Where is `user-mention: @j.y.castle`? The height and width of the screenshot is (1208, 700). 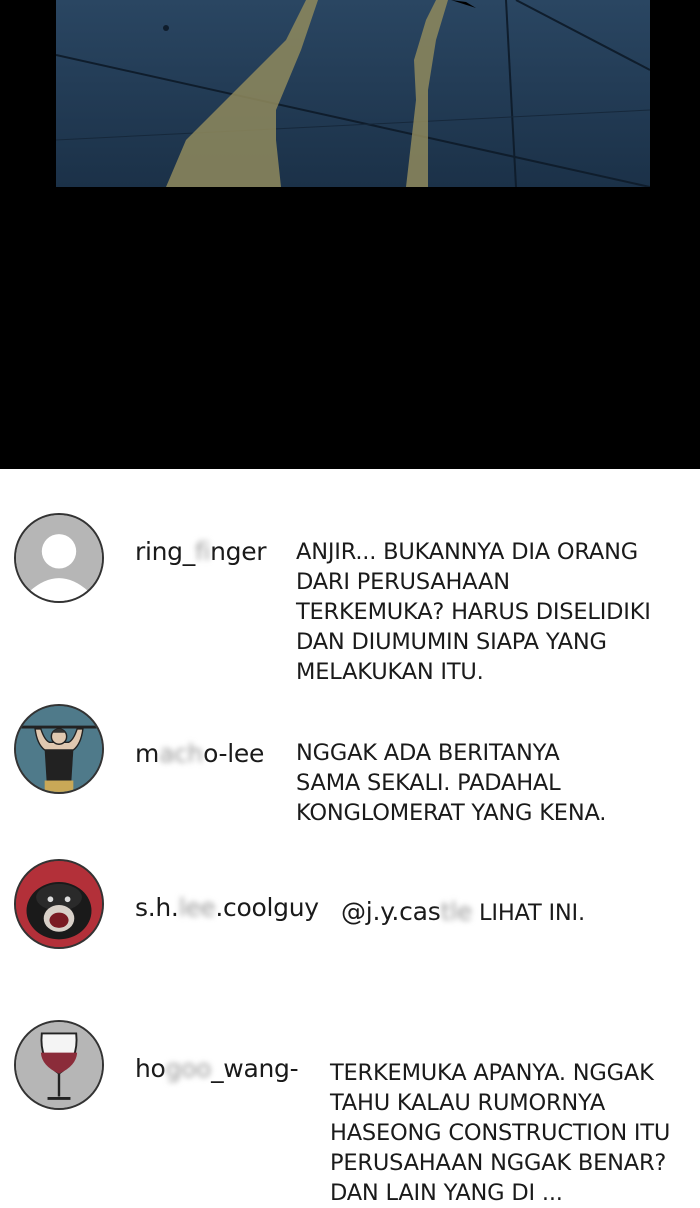
user-mention: @j.y.castle is located at coordinates (406, 911).